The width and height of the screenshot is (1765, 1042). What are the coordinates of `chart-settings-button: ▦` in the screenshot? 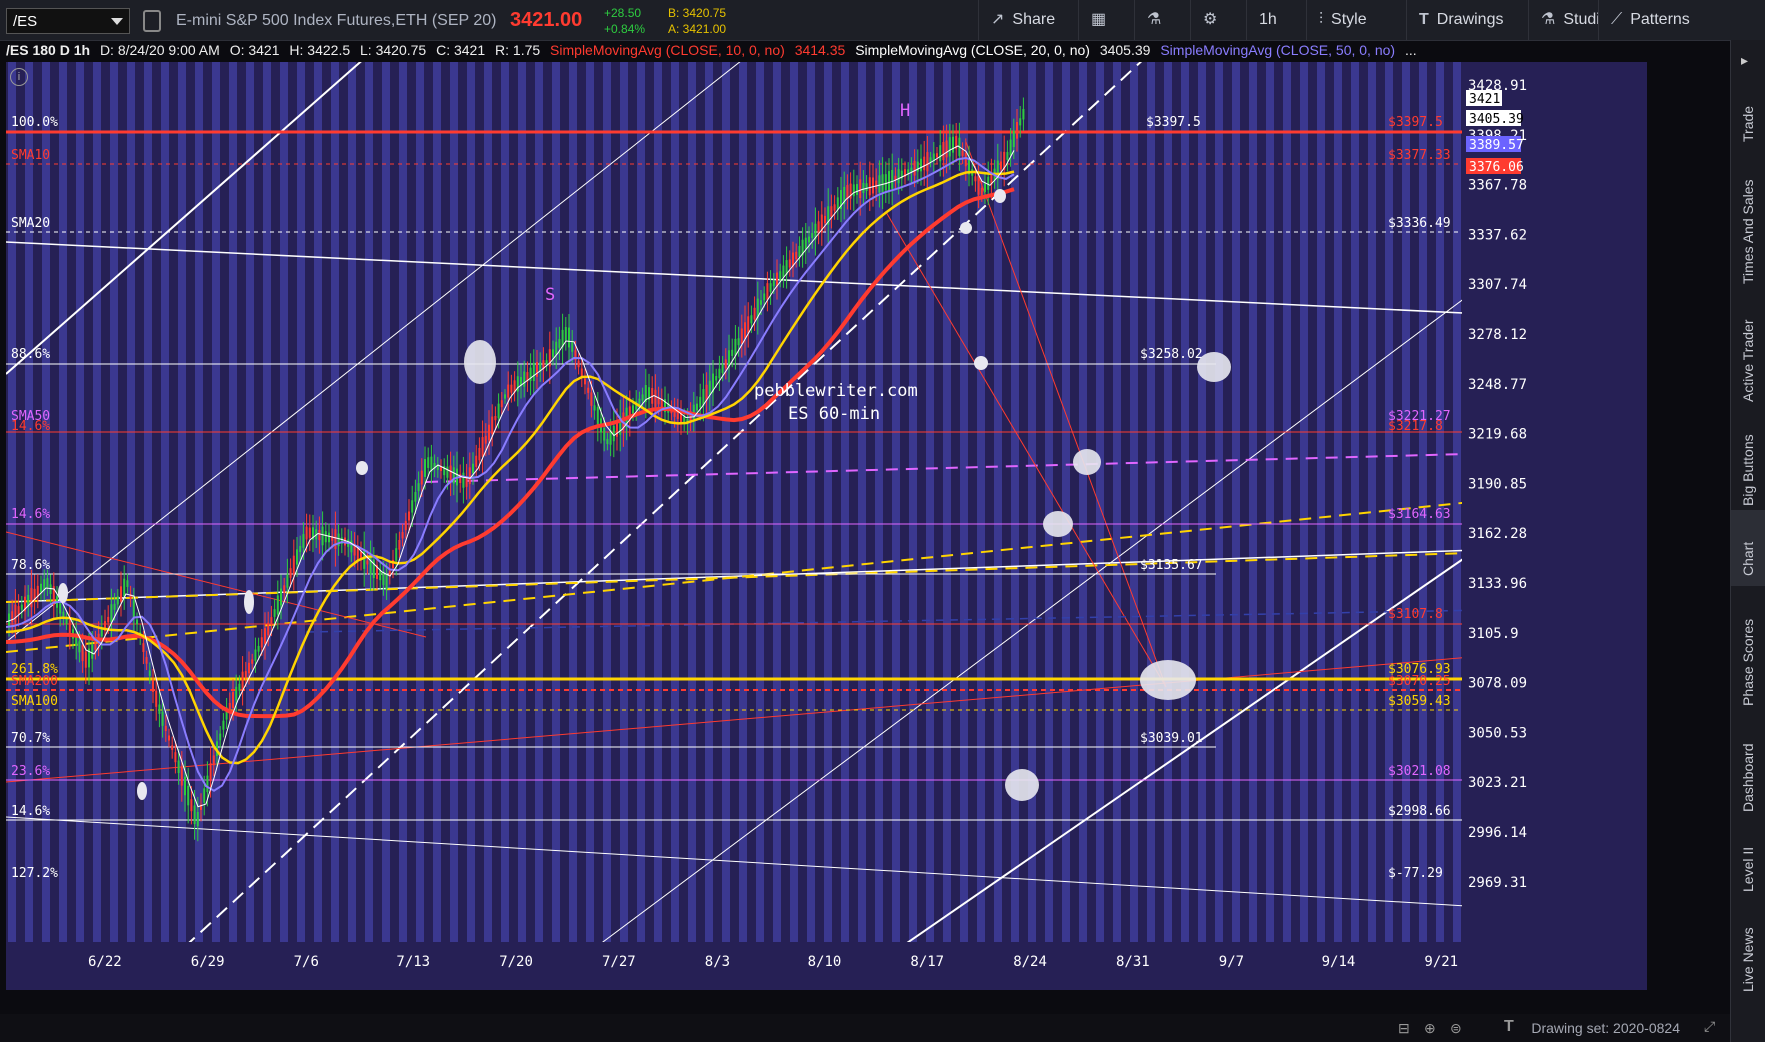 It's located at (1106, 20).